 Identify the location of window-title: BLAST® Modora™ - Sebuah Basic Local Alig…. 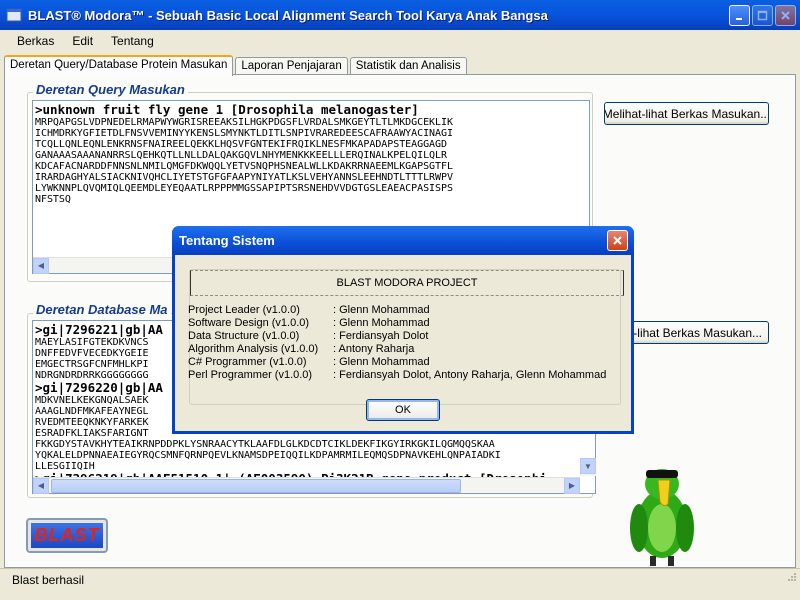
(288, 15).